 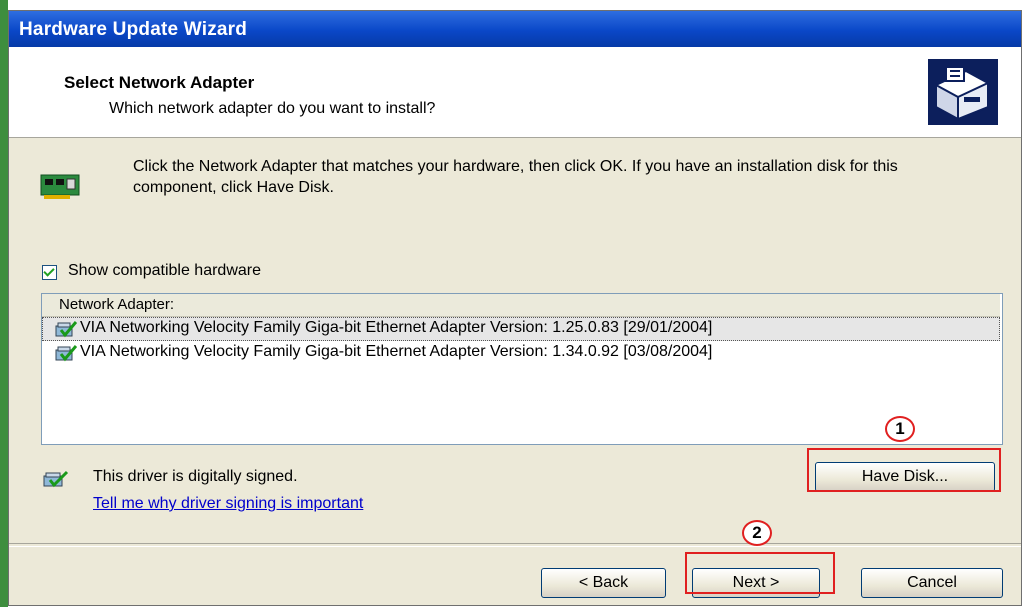 What do you see at coordinates (195, 476) in the screenshot?
I see `signed-status-text: This driver is digitally signed.` at bounding box center [195, 476].